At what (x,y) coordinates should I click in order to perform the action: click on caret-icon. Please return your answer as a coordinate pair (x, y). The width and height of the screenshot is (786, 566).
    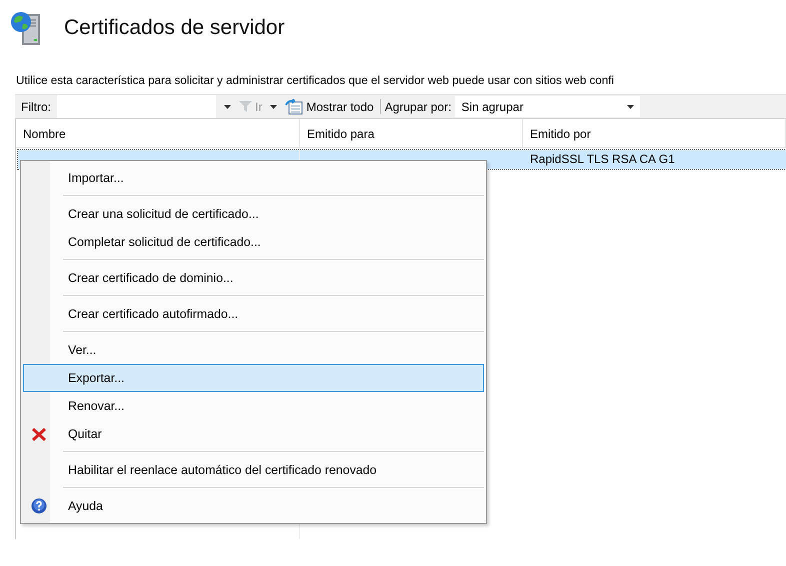
    Looking at the image, I should click on (630, 106).